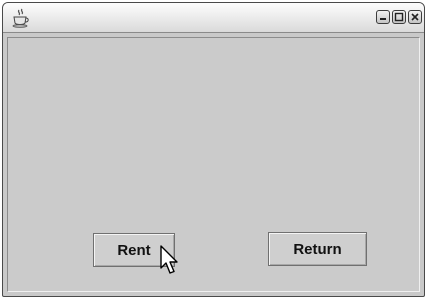 This screenshot has width=427, height=300. I want to click on minimize-button, so click(383, 17).